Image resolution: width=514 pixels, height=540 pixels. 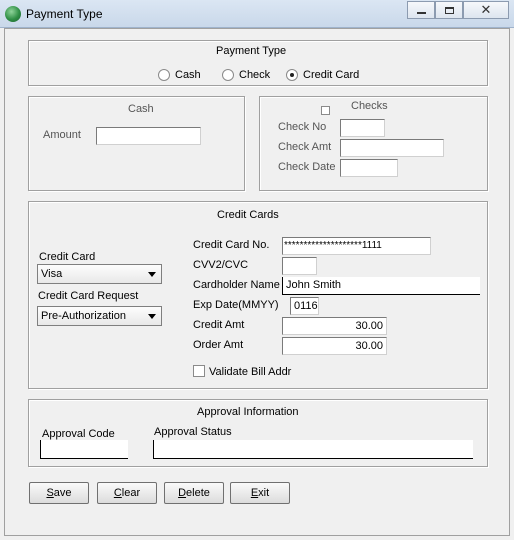 What do you see at coordinates (369, 106) in the screenshot?
I see `checks-title: Checks` at bounding box center [369, 106].